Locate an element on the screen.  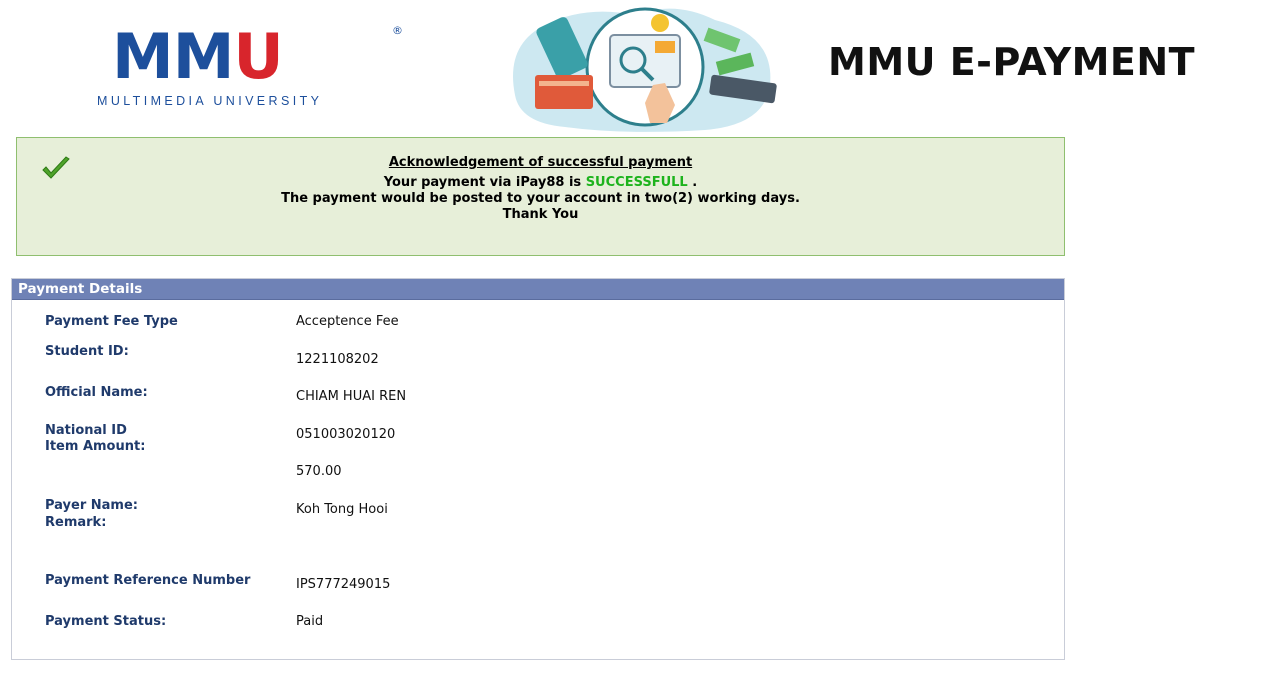
brand-title: MMU E-PAYMENT is located at coordinates (1012, 62).